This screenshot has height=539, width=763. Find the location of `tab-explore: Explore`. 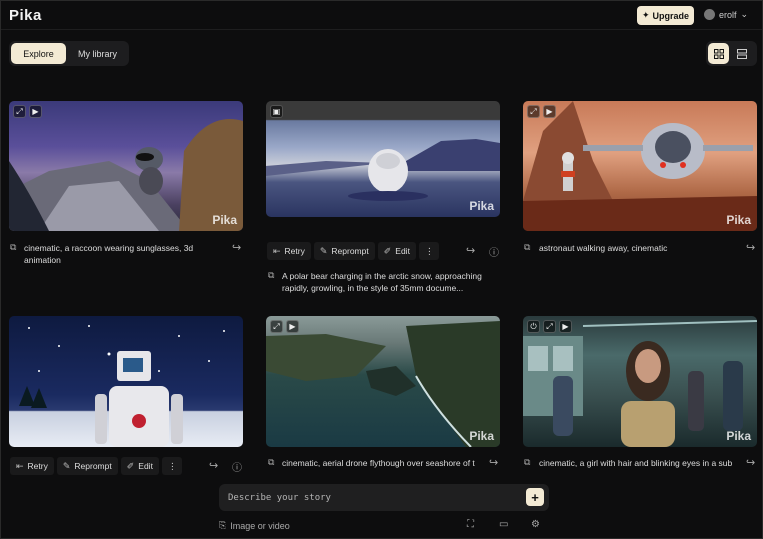

tab-explore: Explore is located at coordinates (39, 53).